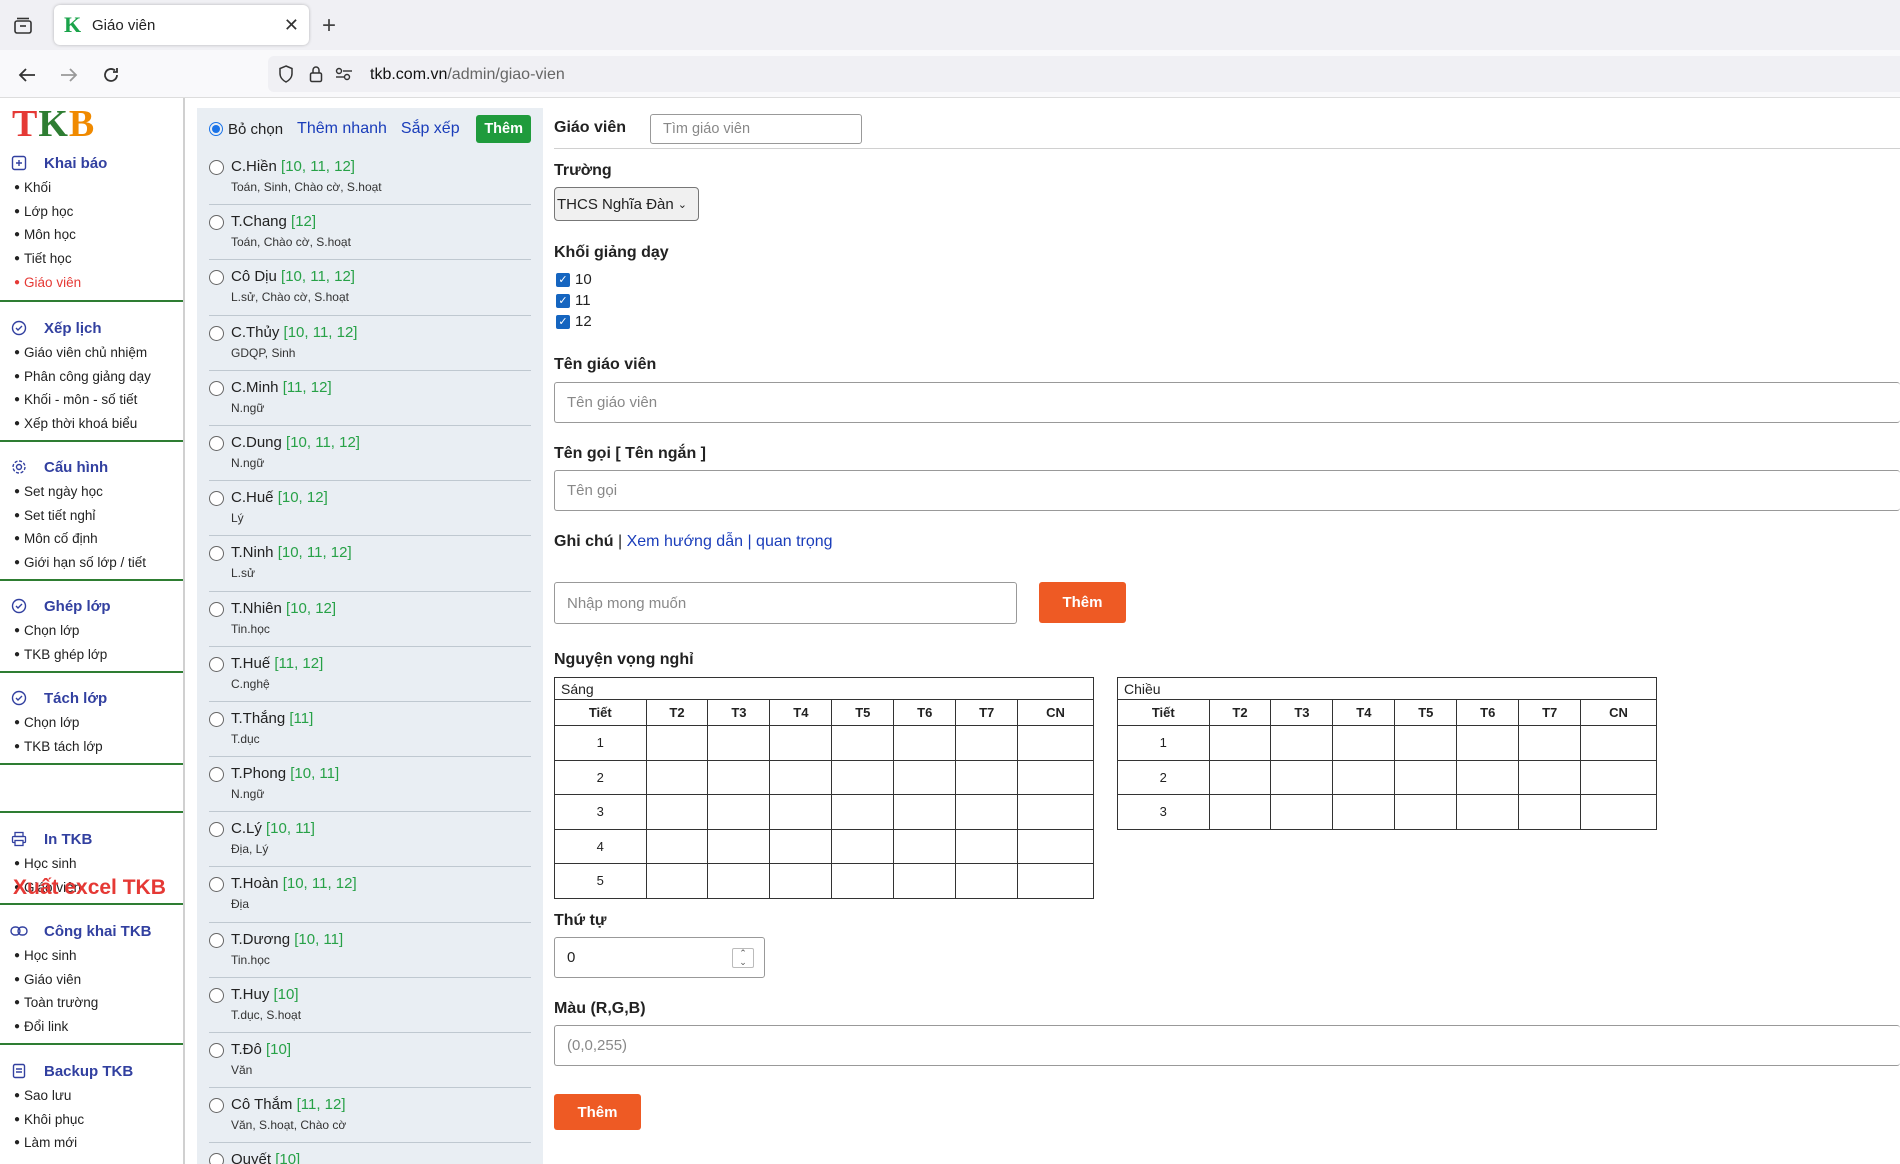 The width and height of the screenshot is (1900, 1164). I want to click on grade-checkbox-11: ✓ 11, so click(573, 300).